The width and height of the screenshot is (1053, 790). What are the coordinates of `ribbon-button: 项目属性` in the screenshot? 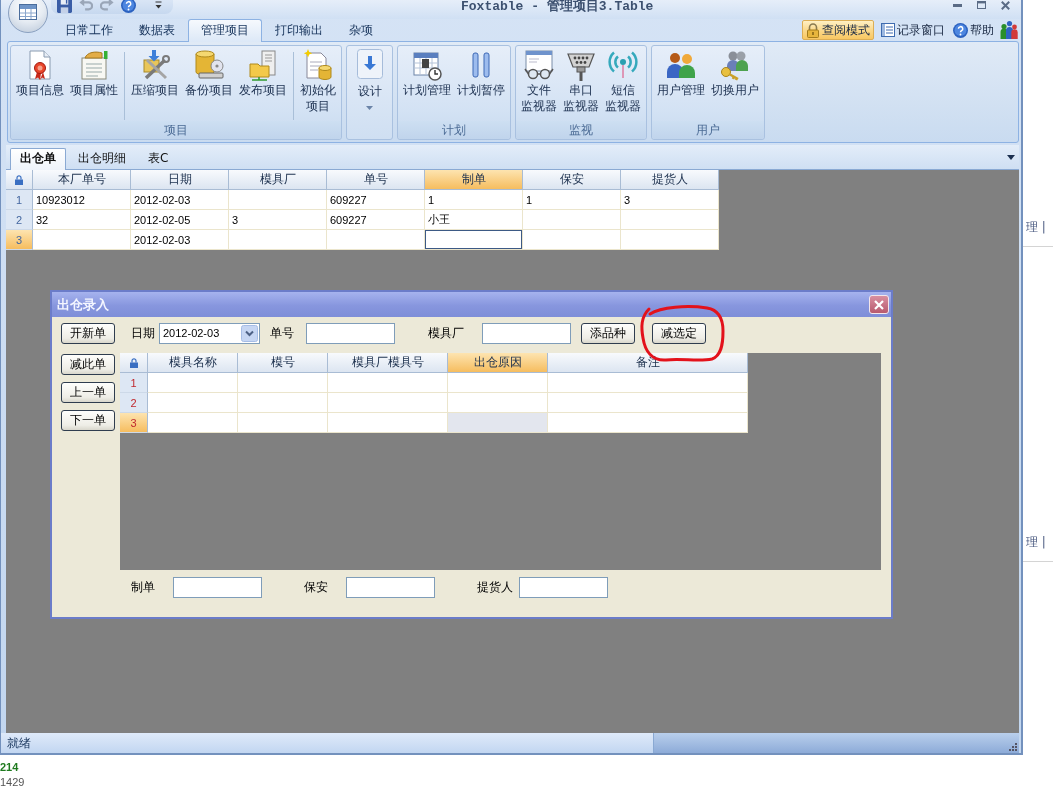 It's located at (94, 72).